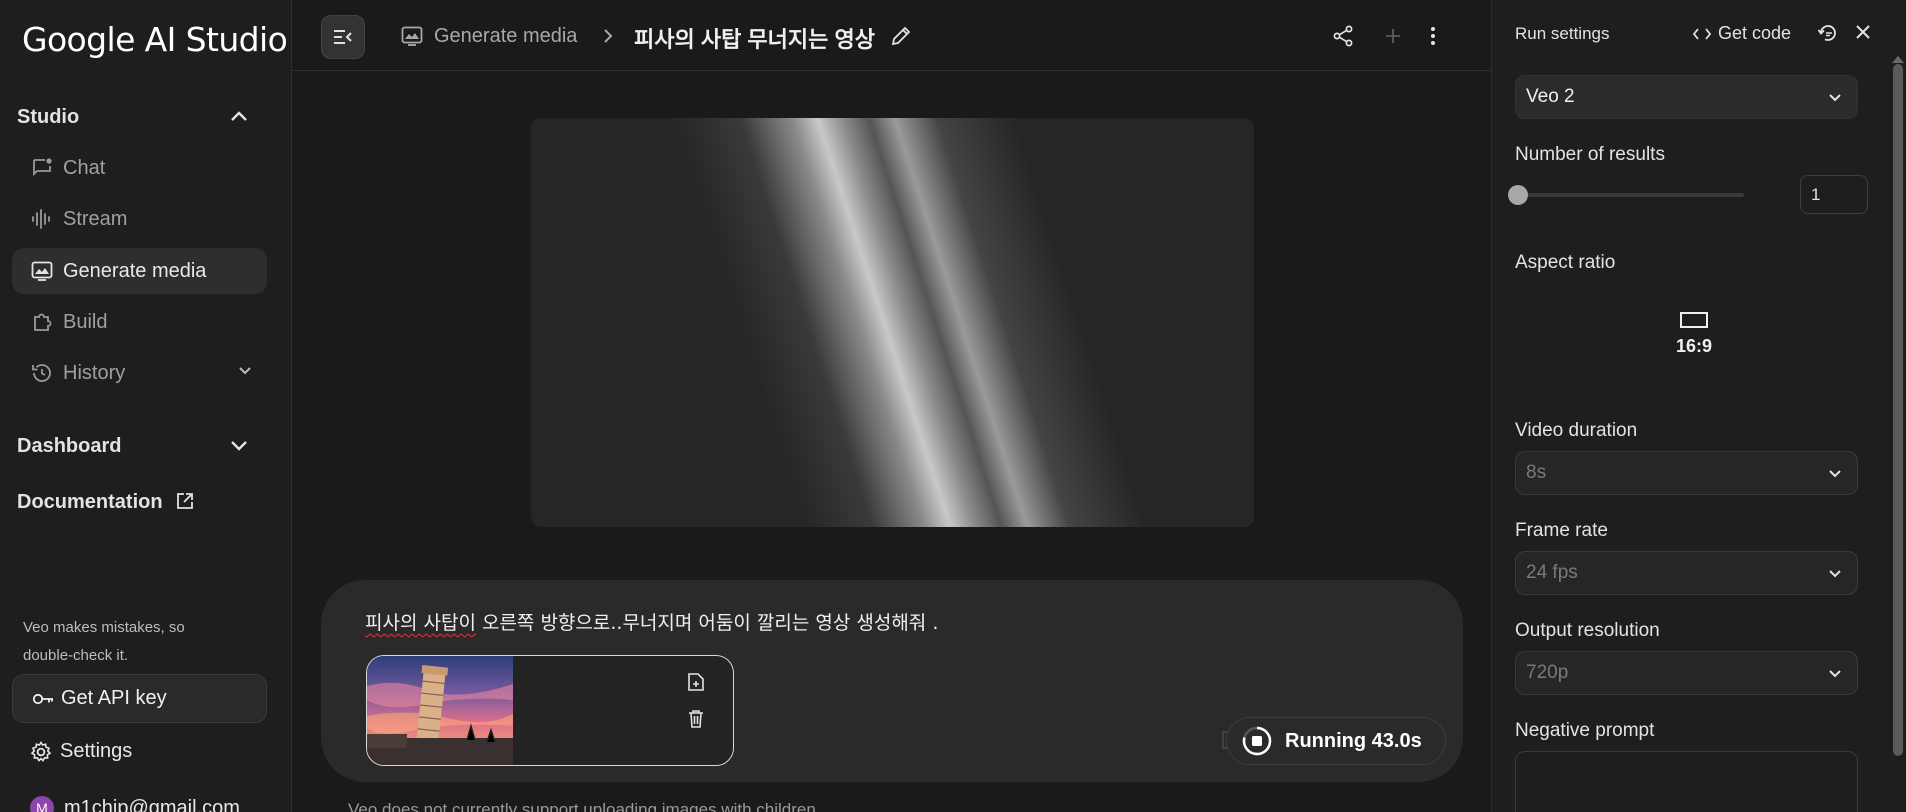  What do you see at coordinates (440, 710) in the screenshot?
I see `leaning-tower-thumbnail` at bounding box center [440, 710].